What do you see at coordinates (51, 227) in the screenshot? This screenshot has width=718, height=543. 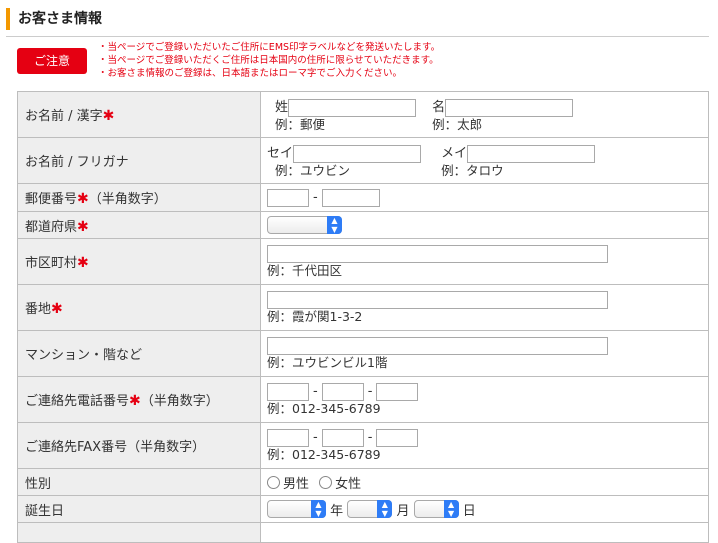 I see `label-text: 都道府県` at bounding box center [51, 227].